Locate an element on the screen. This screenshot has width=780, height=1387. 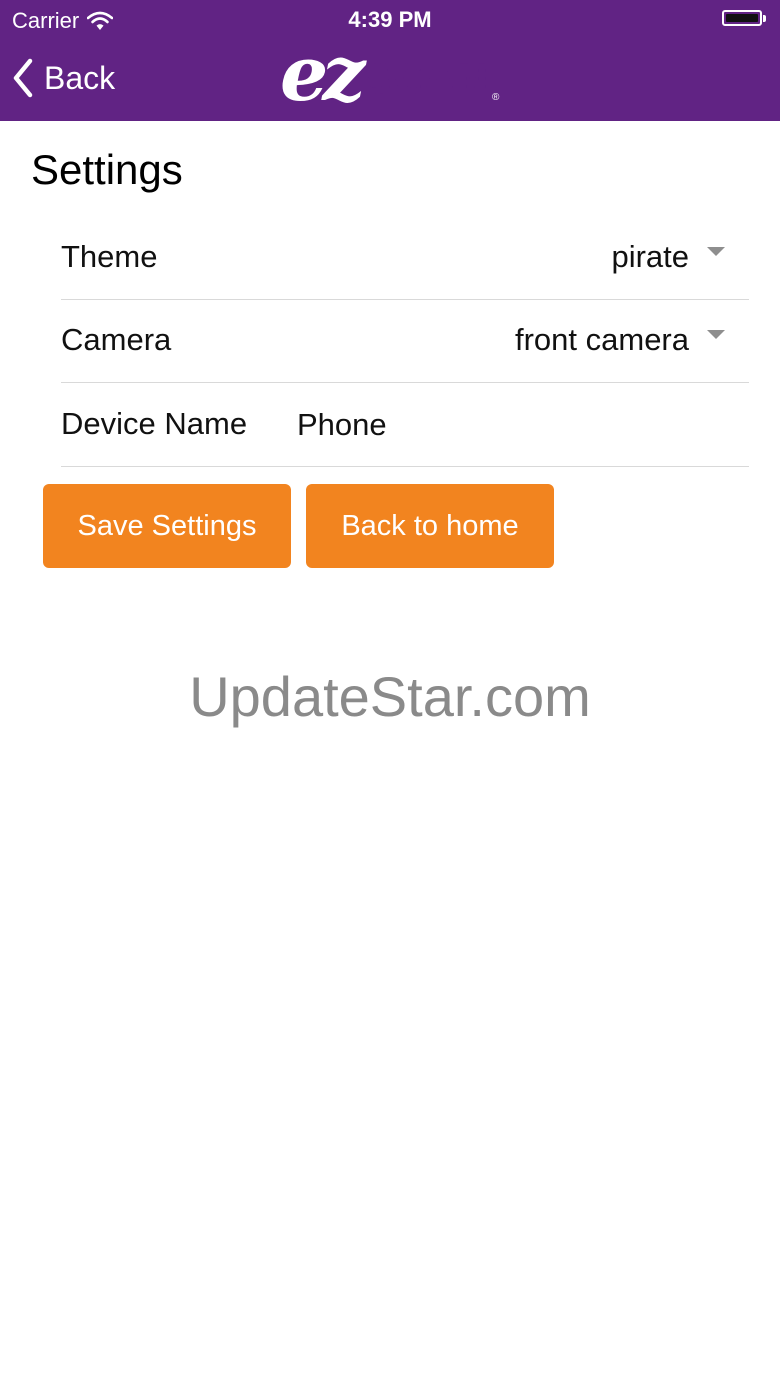
theme-select-value: pirate is located at coordinates (650, 256).